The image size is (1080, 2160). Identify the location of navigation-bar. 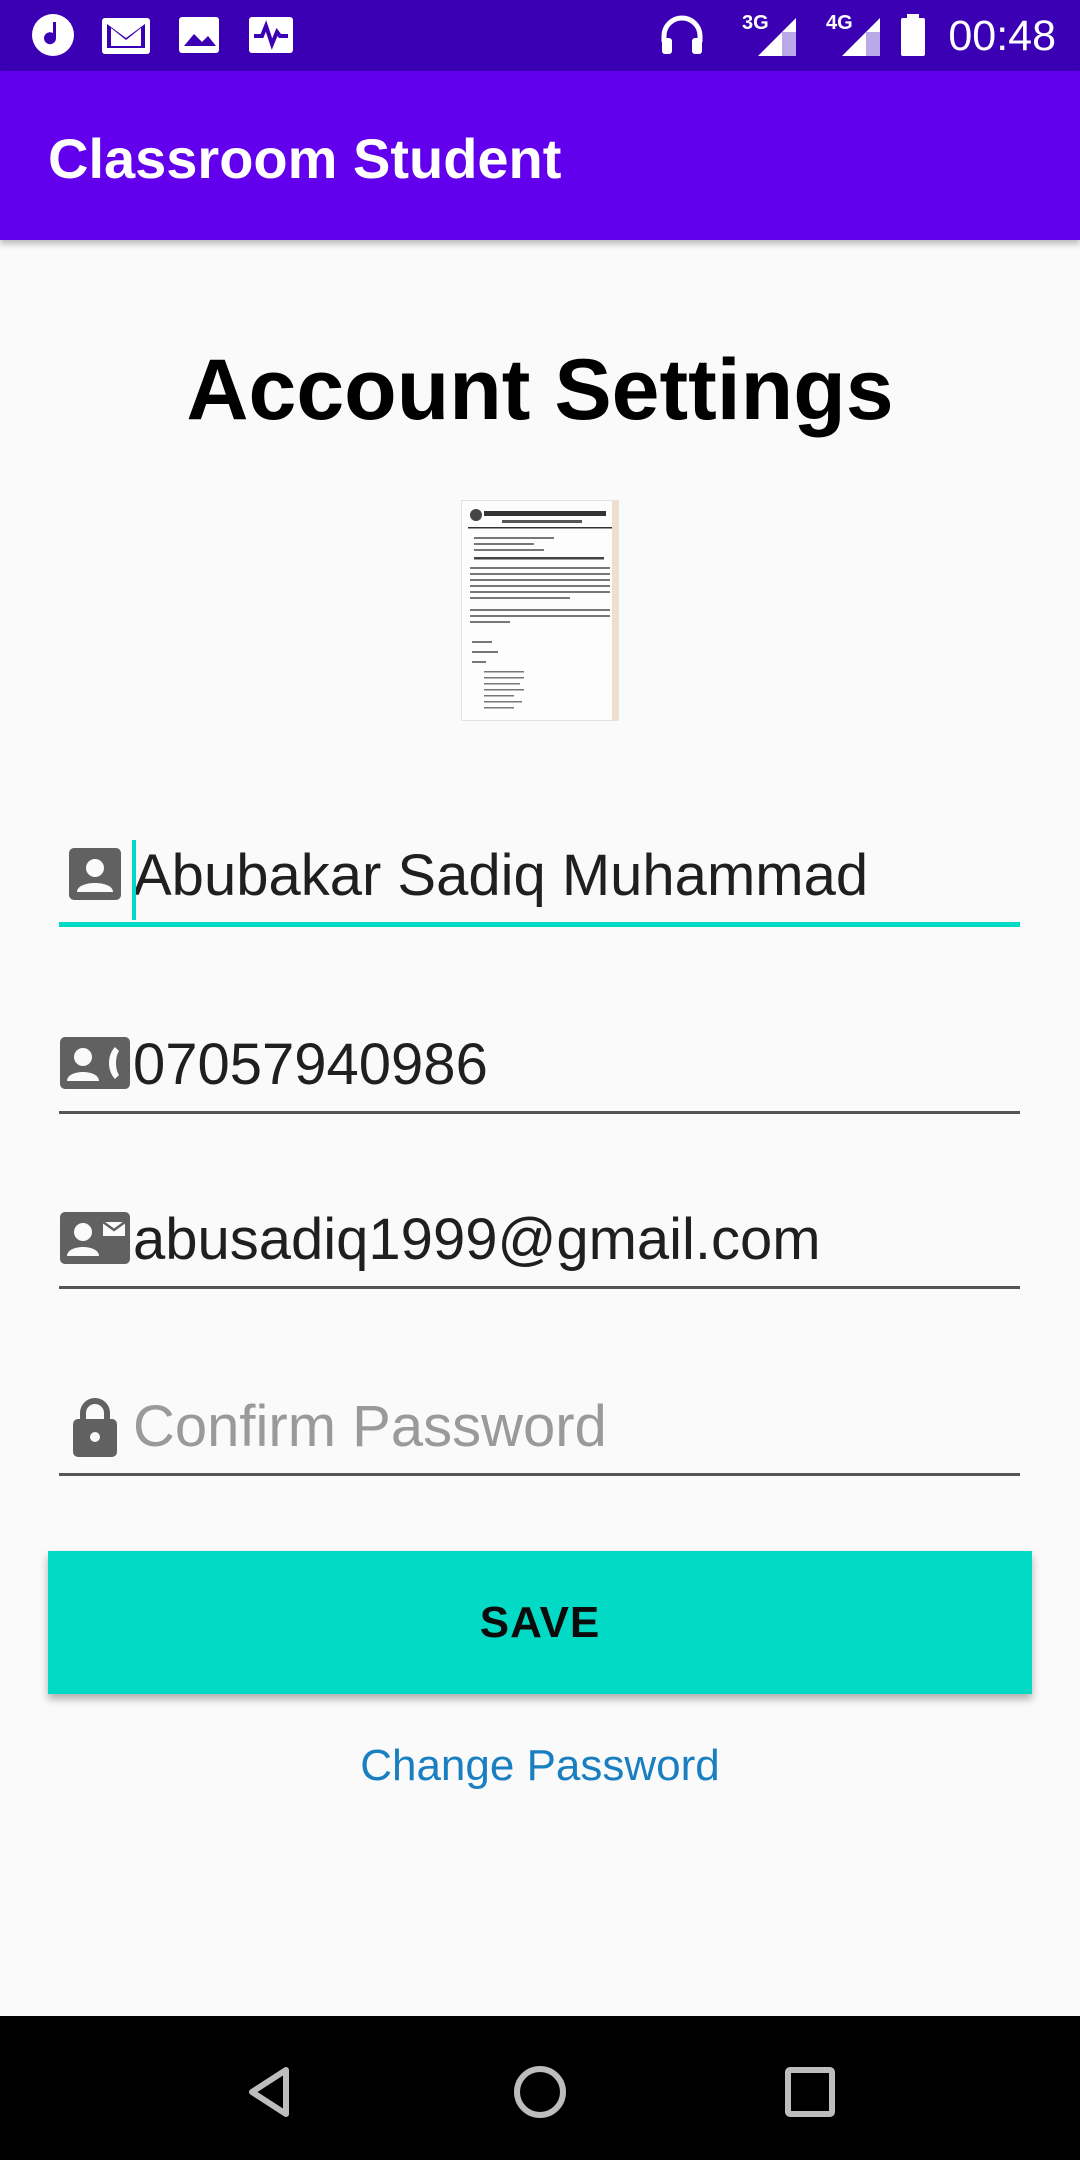
(540, 2088).